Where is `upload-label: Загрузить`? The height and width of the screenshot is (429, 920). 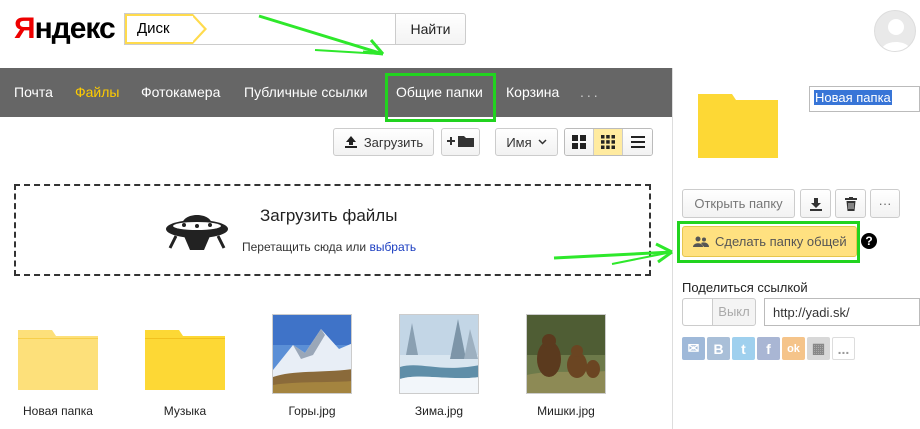
upload-label: Загрузить is located at coordinates (393, 142).